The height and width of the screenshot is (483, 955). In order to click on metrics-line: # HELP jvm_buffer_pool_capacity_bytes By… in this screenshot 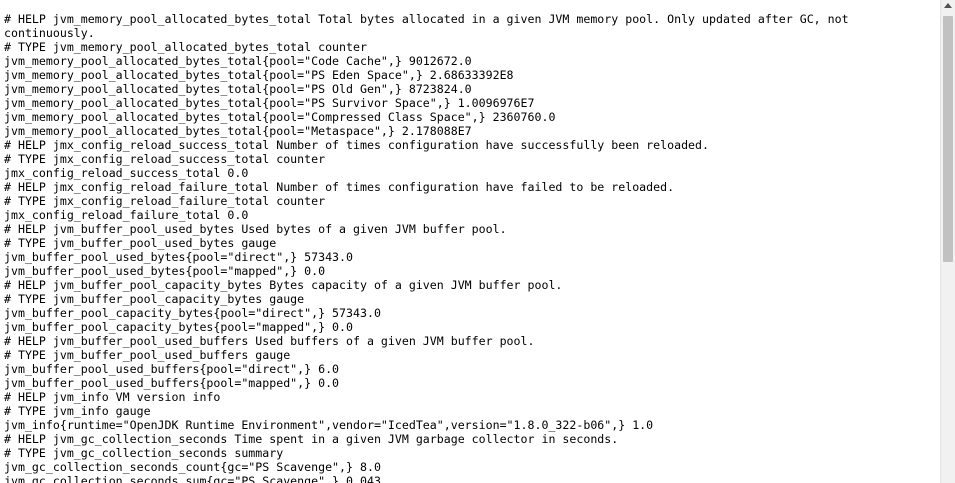, I will do `click(283, 285)`.